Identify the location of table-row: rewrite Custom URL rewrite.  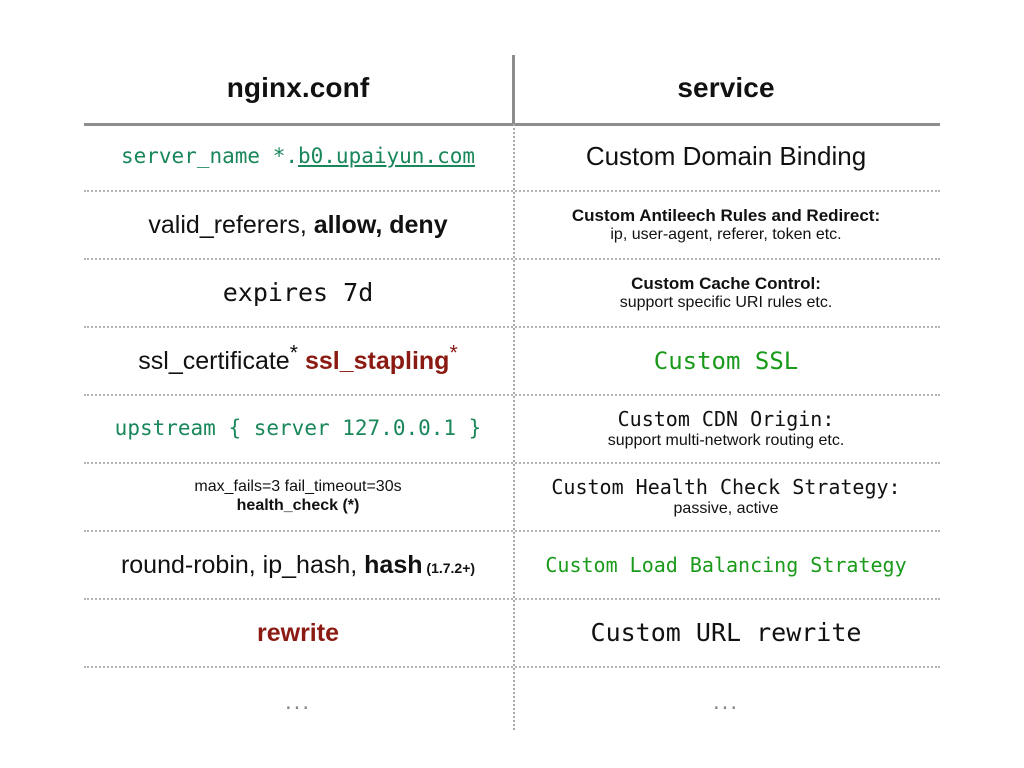
(512, 634).